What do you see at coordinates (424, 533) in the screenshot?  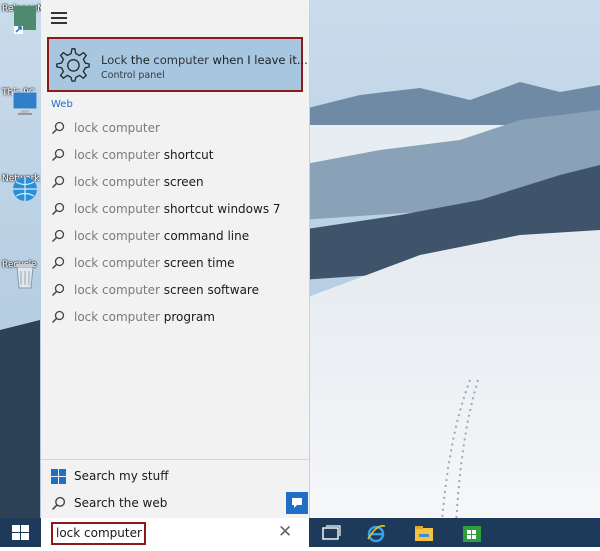 I see `file-explorer-icon` at bounding box center [424, 533].